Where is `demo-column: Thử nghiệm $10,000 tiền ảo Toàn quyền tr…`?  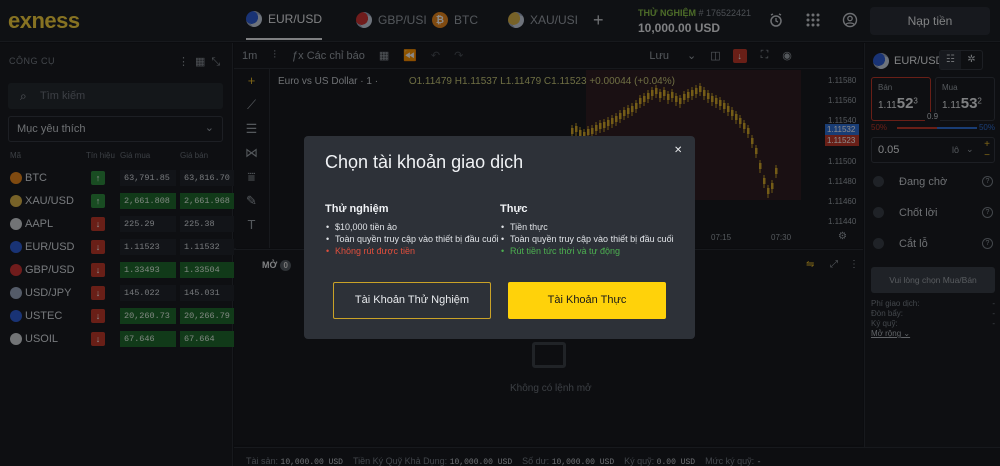
demo-column: Thử nghiệm $10,000 tiền ảo Toàn quyền tr… is located at coordinates (415, 230).